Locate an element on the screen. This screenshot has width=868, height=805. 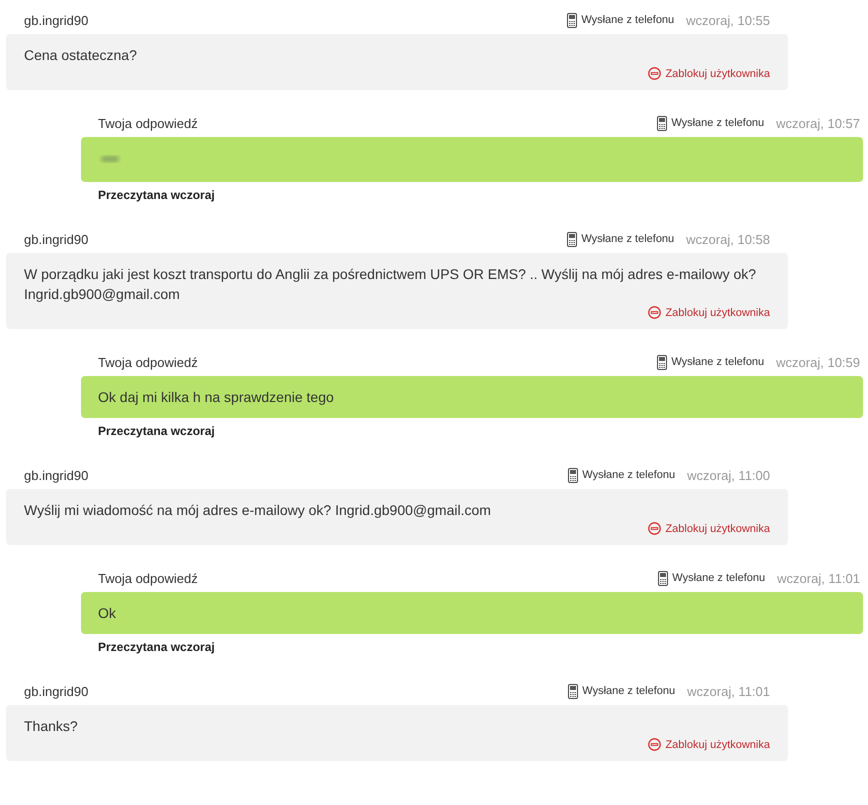
message-text: Thanks? is located at coordinates (51, 726).